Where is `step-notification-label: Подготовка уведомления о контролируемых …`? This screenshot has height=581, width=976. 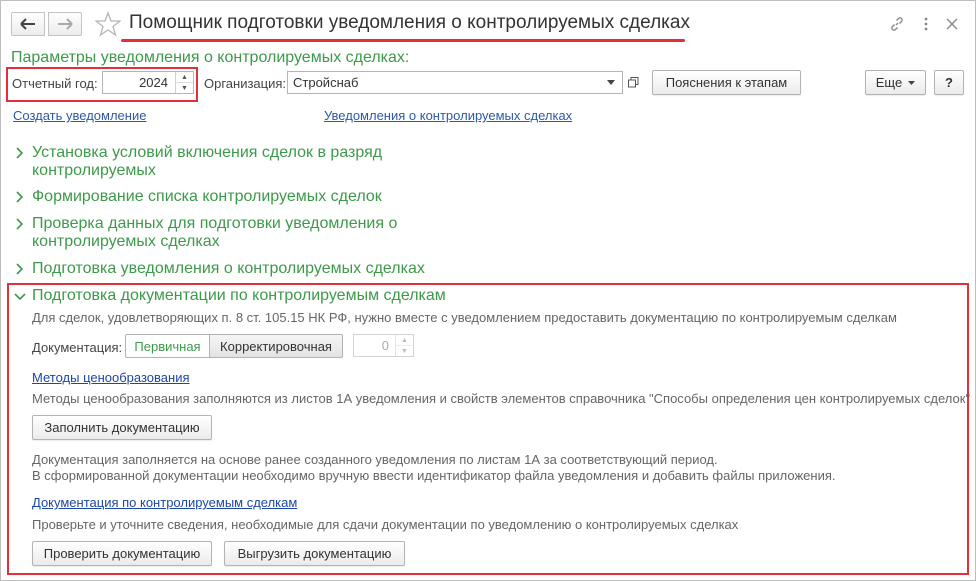 step-notification-label: Подготовка уведомления о контролируемых … is located at coordinates (228, 268).